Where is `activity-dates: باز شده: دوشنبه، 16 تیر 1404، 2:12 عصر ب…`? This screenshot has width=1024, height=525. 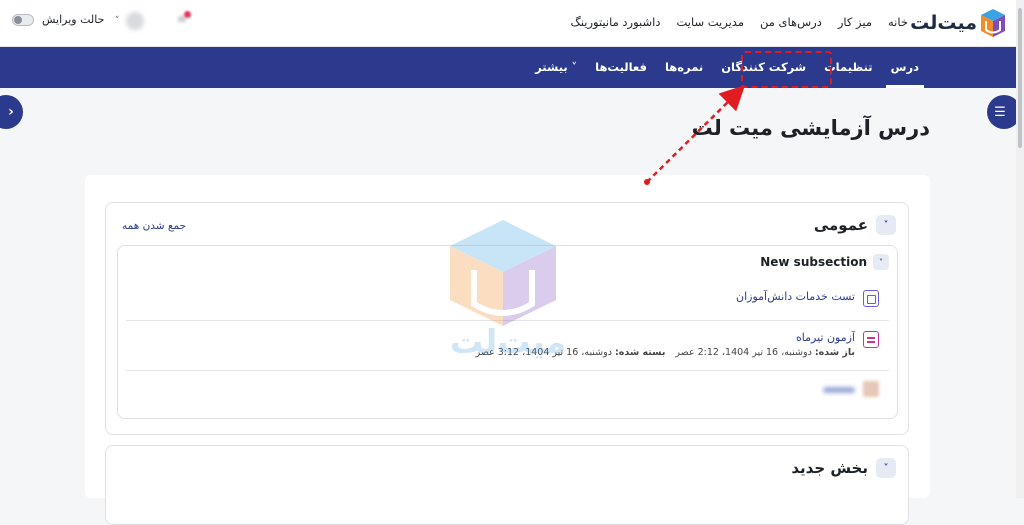
activity-dates: باز شده: دوشنبه، 16 تیر 1404، 2:12 عصر ب… is located at coordinates (665, 352).